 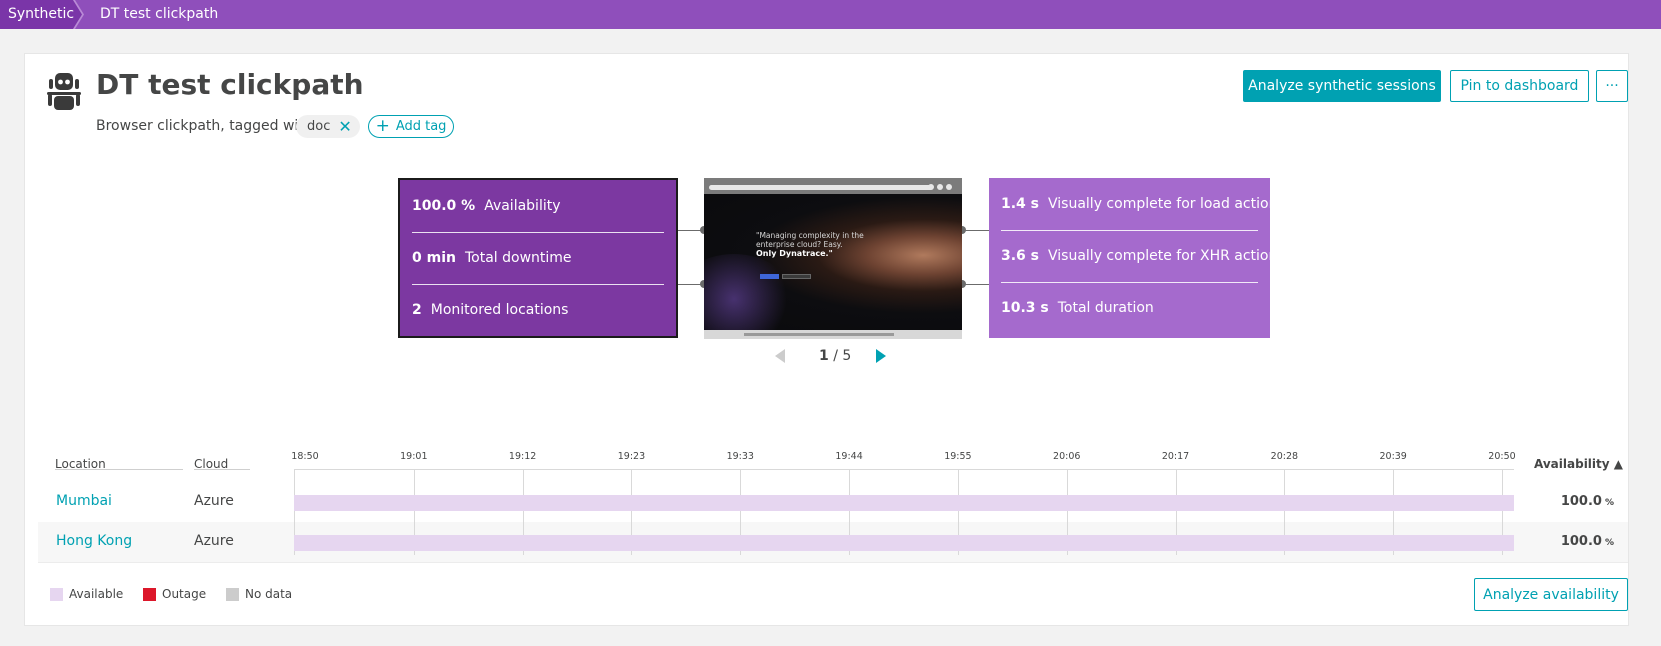 I want to click on metric-value: 0 min, so click(x=434, y=258).